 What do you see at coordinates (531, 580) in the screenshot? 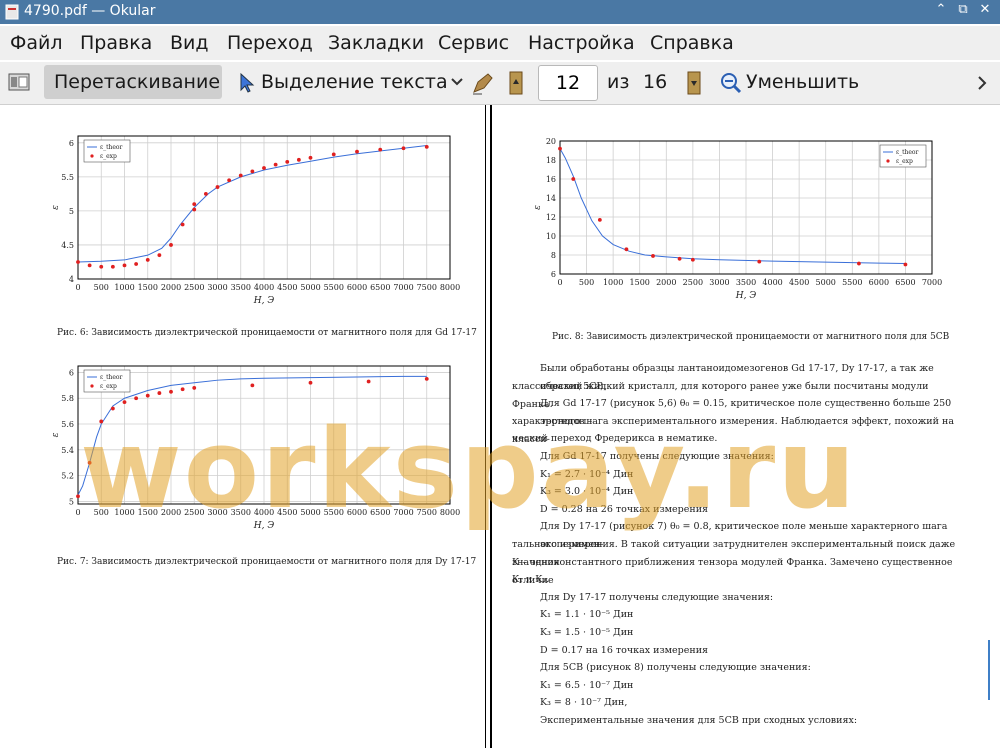
I see `text-line: K₁ и K₃.` at bounding box center [531, 580].